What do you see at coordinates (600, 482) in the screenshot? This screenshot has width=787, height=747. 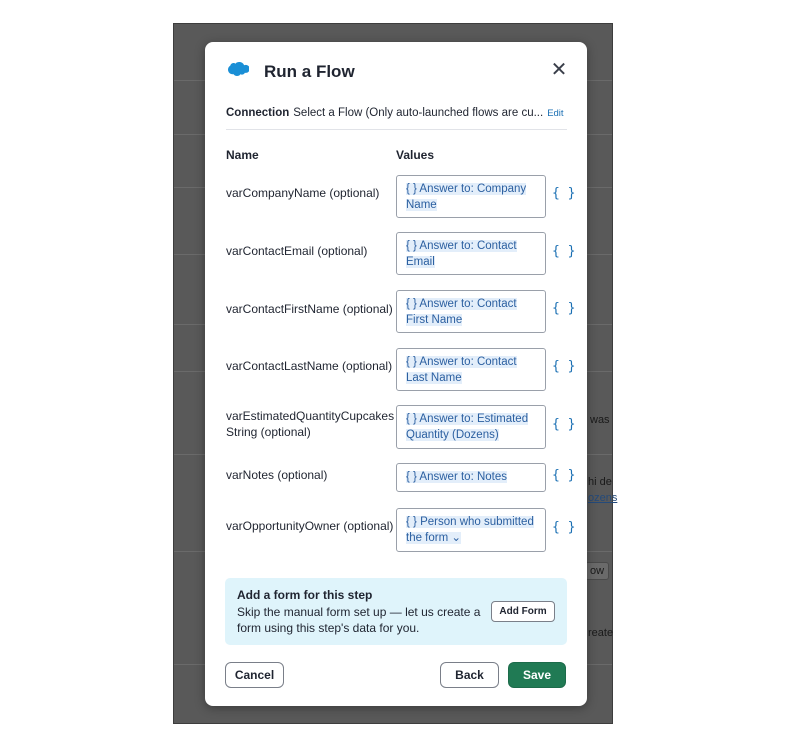 I see `background-text: hi de` at bounding box center [600, 482].